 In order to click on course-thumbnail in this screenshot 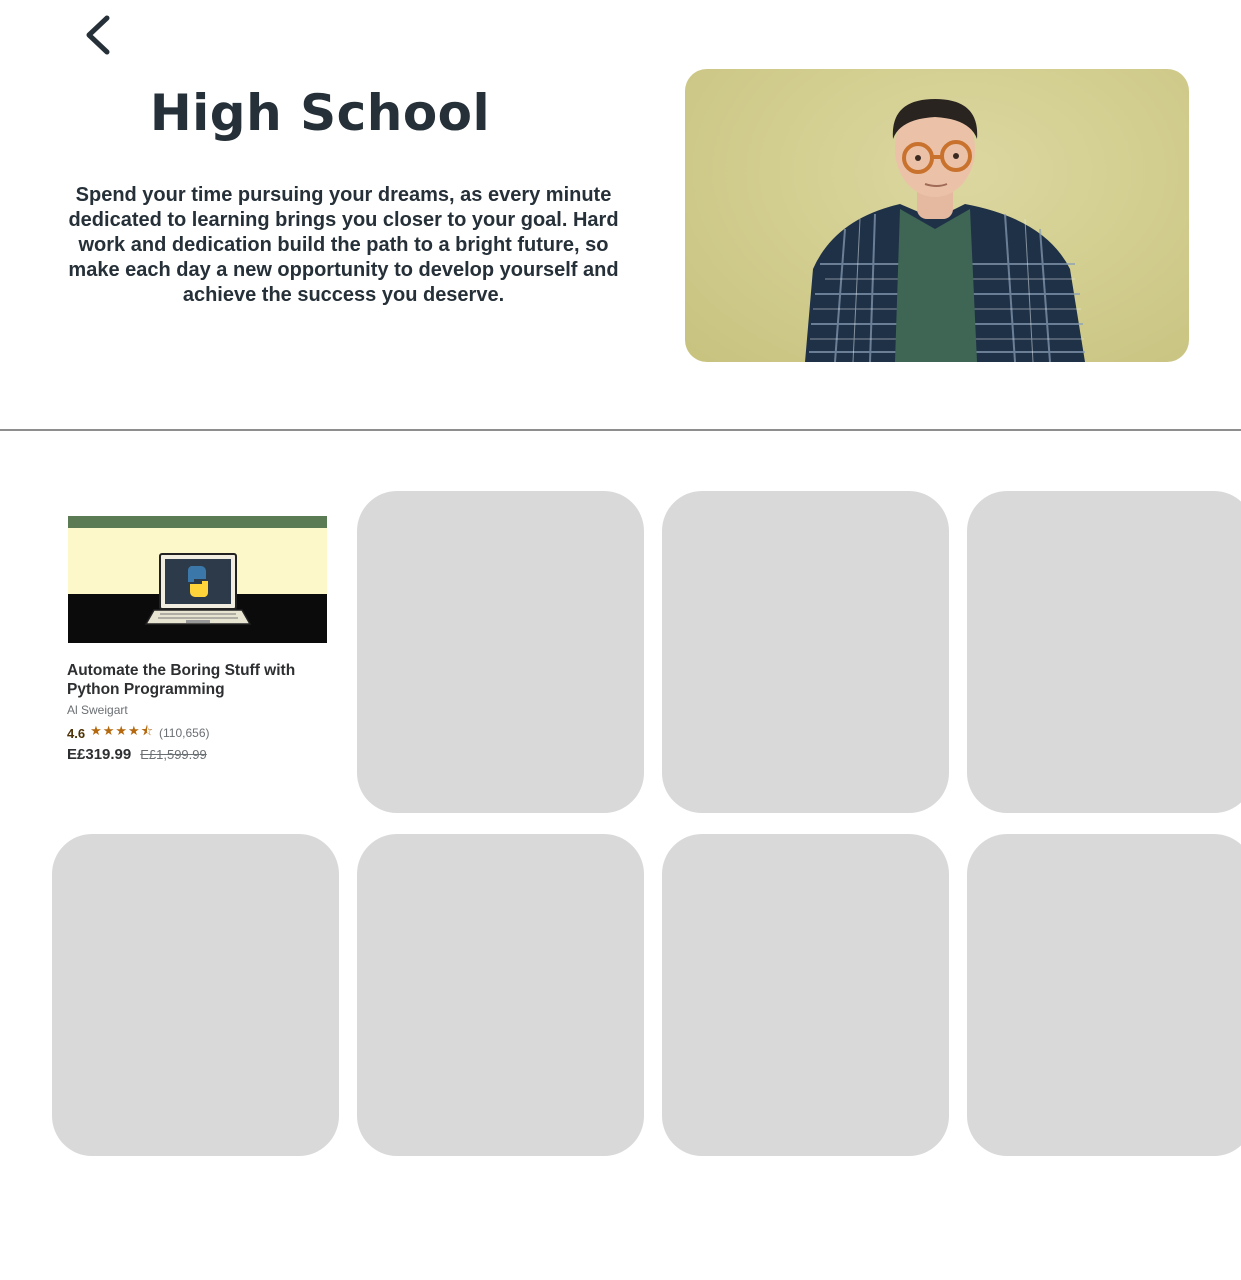, I will do `click(197, 579)`.